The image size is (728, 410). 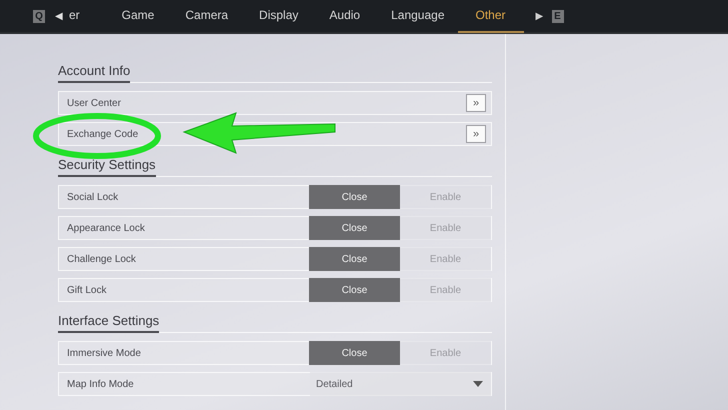 What do you see at coordinates (540, 16) in the screenshot?
I see `scroll-right-button: ▶` at bounding box center [540, 16].